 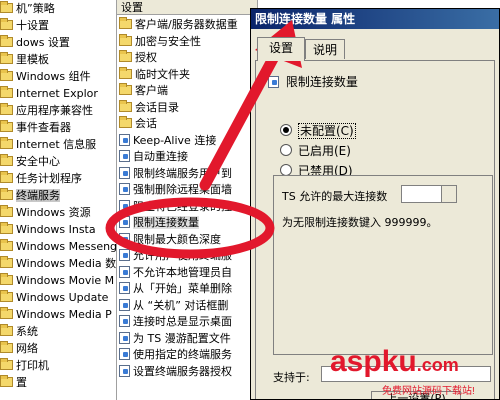 I want to click on watermark-subtitle: 免费网站源码下载站!, so click(x=428, y=391).